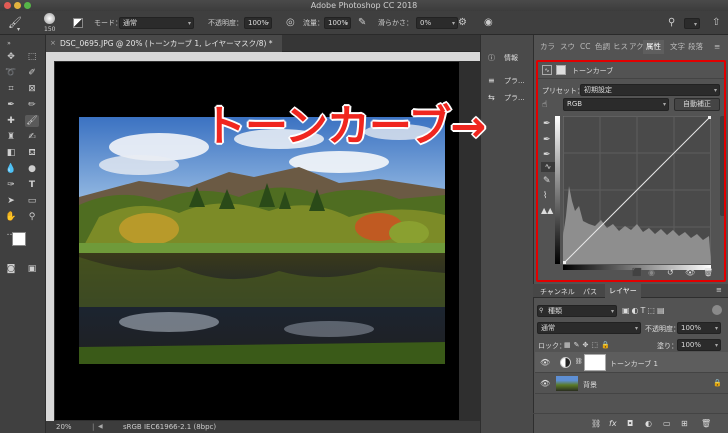 The height and width of the screenshot is (433, 728). I want to click on tab-paragraph: 段落, so click(695, 47).